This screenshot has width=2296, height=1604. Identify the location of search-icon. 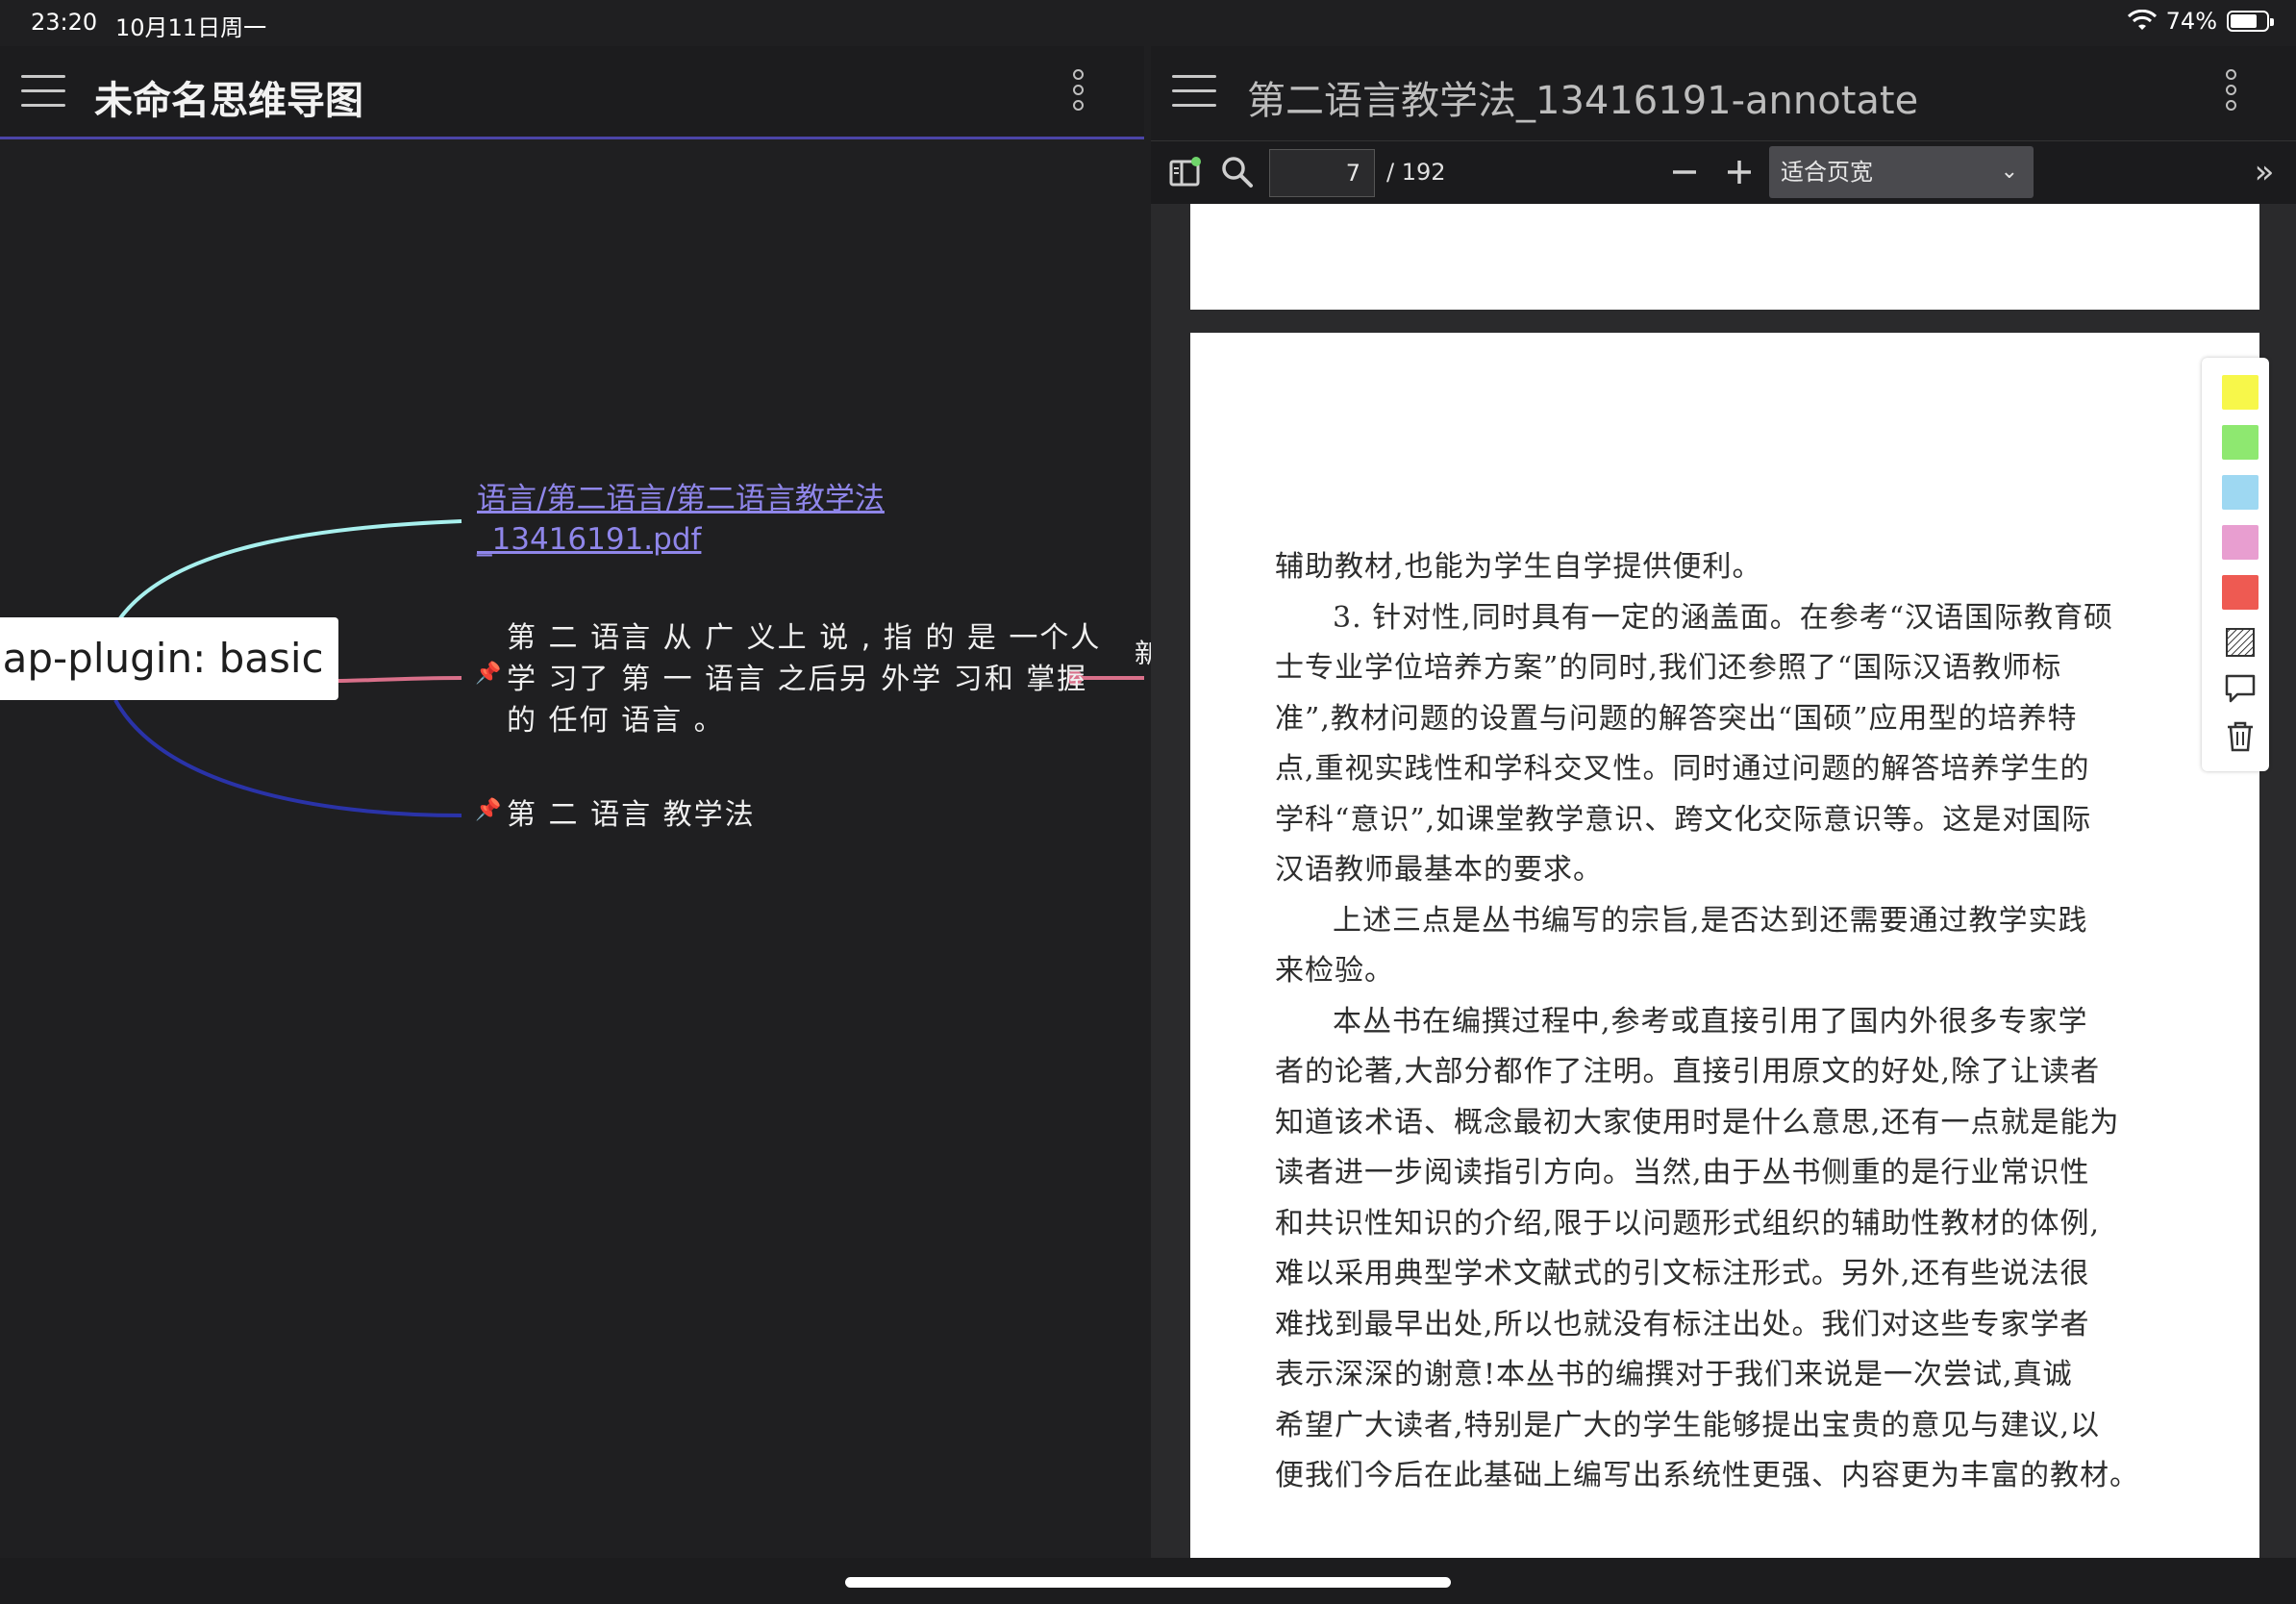
(1237, 172).